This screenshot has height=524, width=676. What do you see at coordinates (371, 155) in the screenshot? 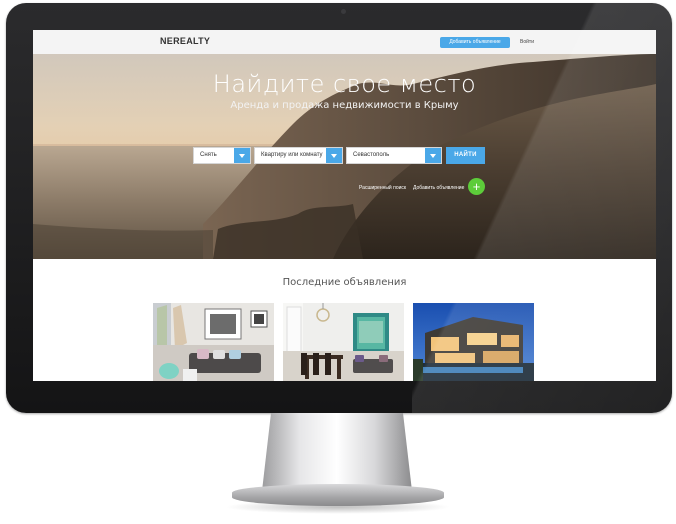
I see `city-value: Севастополь` at bounding box center [371, 155].